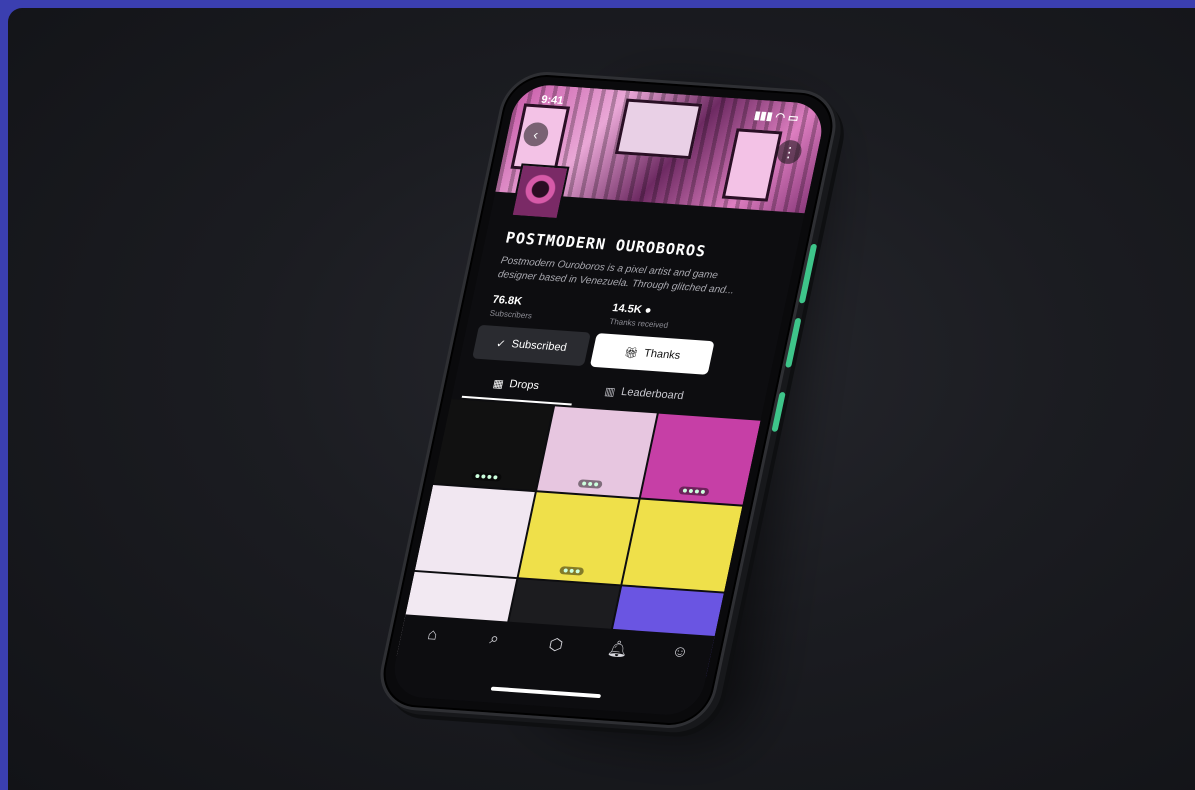 The image size is (1195, 790). What do you see at coordinates (776, 117) in the screenshot?
I see `status-icons: ▮▮▮ ◠ ▭` at bounding box center [776, 117].